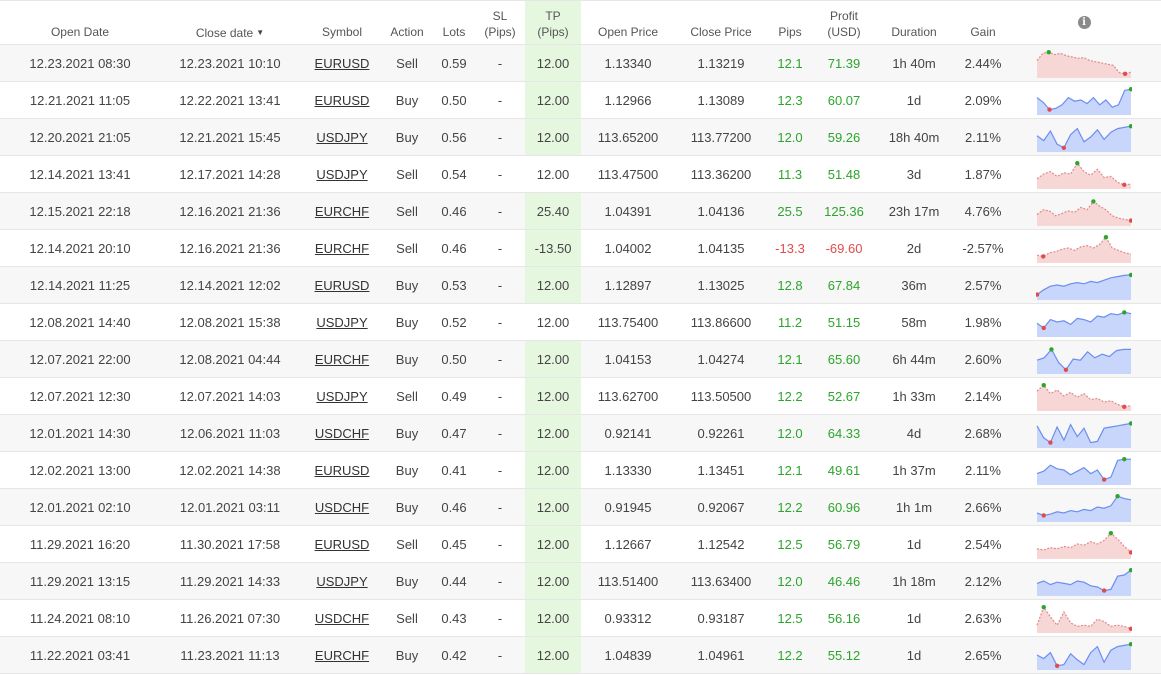 This screenshot has height=675, width=1161. I want to click on sparkline-min-point, so click(1043, 515).